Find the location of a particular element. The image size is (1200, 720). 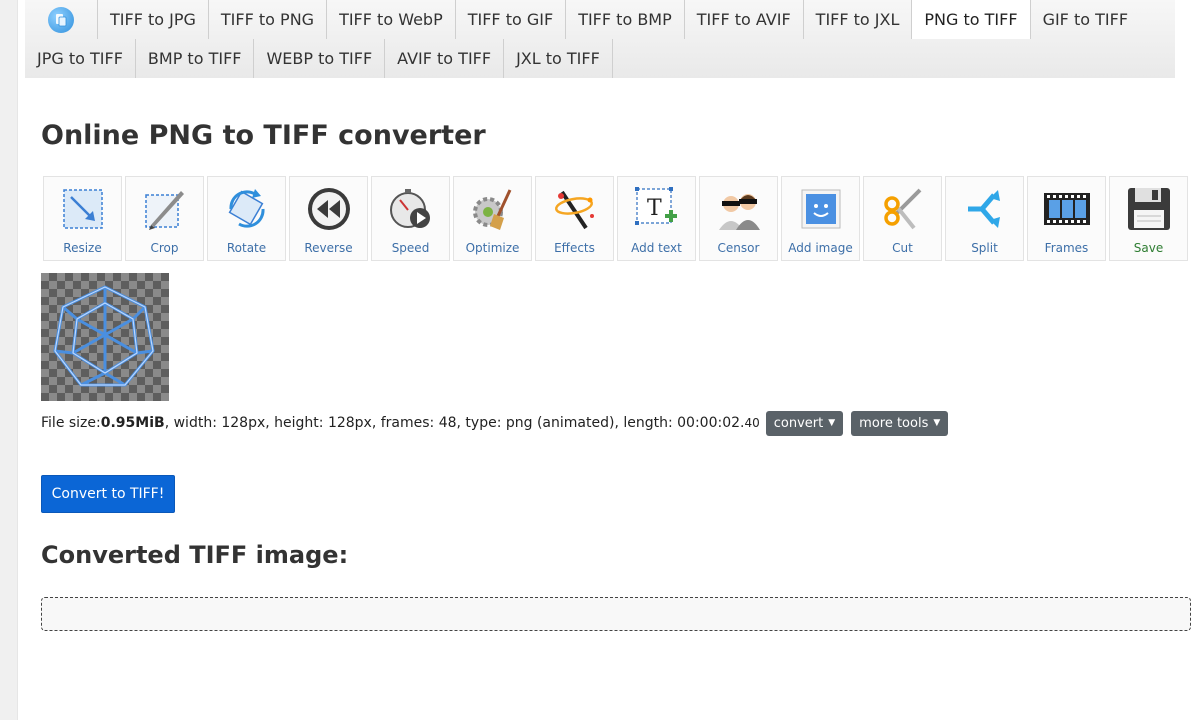

cut-icon is located at coordinates (903, 209).